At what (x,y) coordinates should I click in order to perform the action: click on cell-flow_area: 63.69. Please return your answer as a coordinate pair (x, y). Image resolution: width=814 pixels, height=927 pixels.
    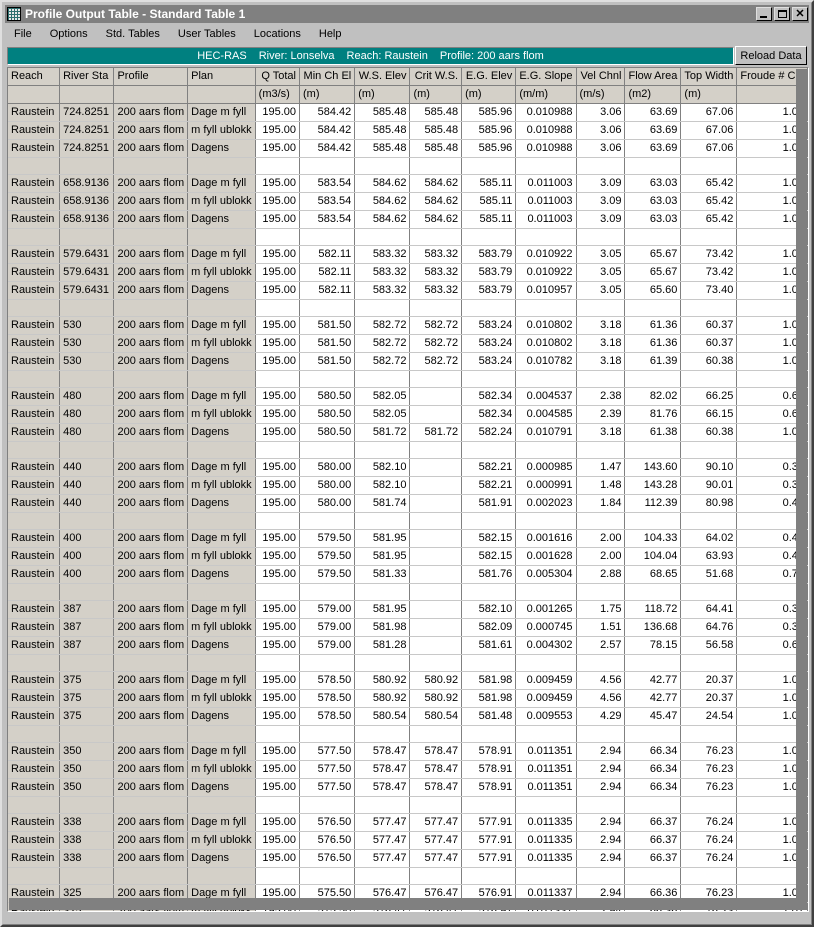
    Looking at the image, I should click on (653, 130).